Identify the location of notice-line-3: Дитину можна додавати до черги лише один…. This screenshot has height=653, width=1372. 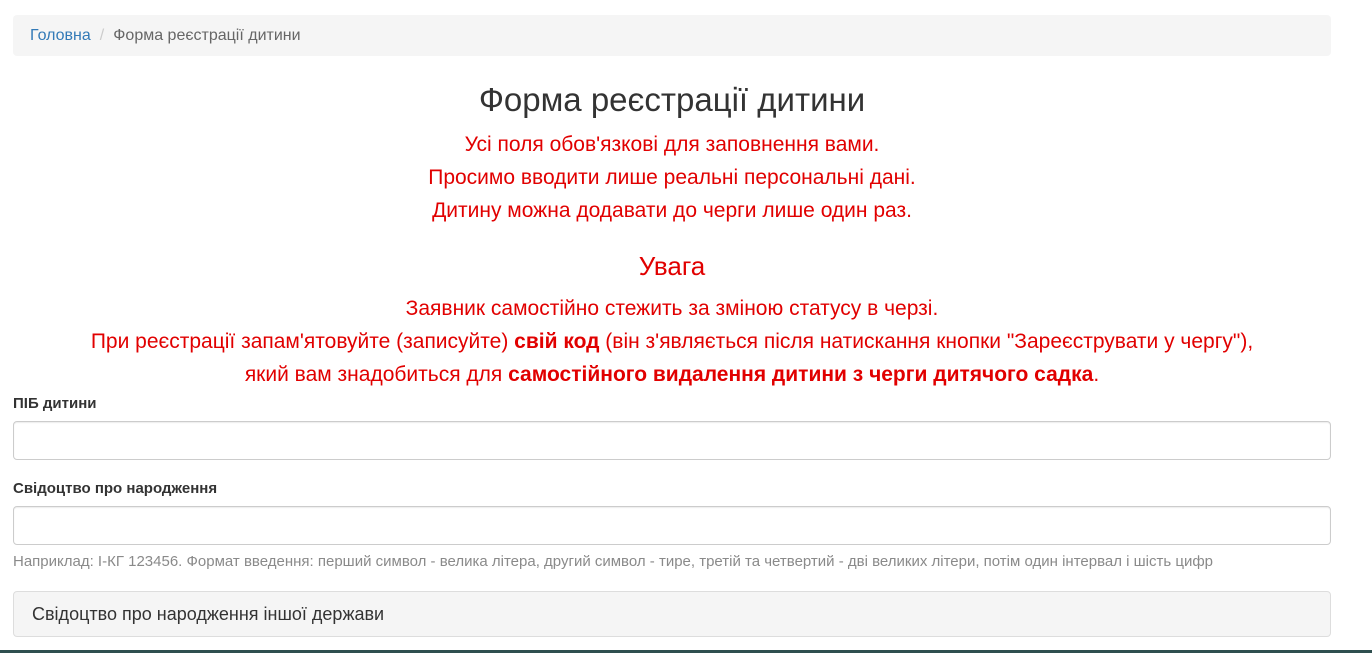
(672, 210).